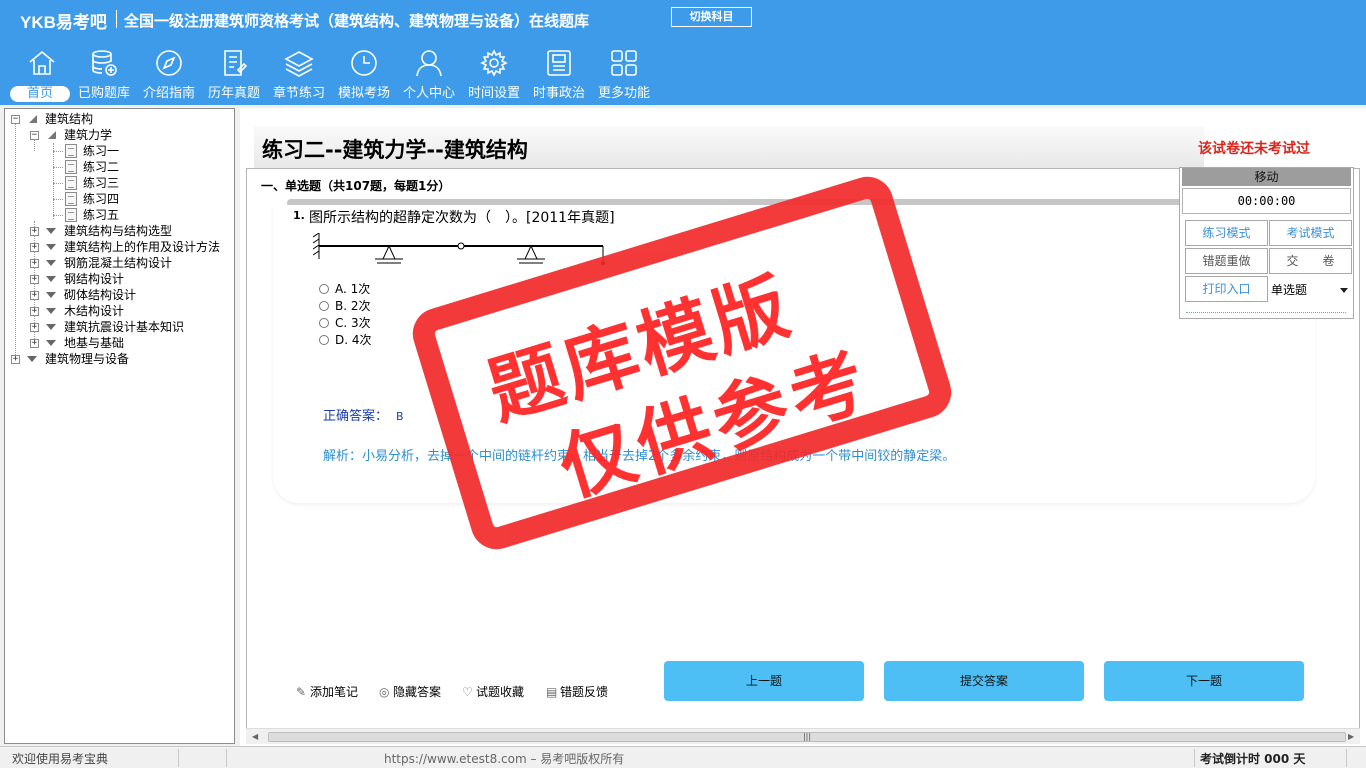  Describe the element at coordinates (125, 135) in the screenshot. I see `tree-node-mechanics: − 建筑力学` at that location.